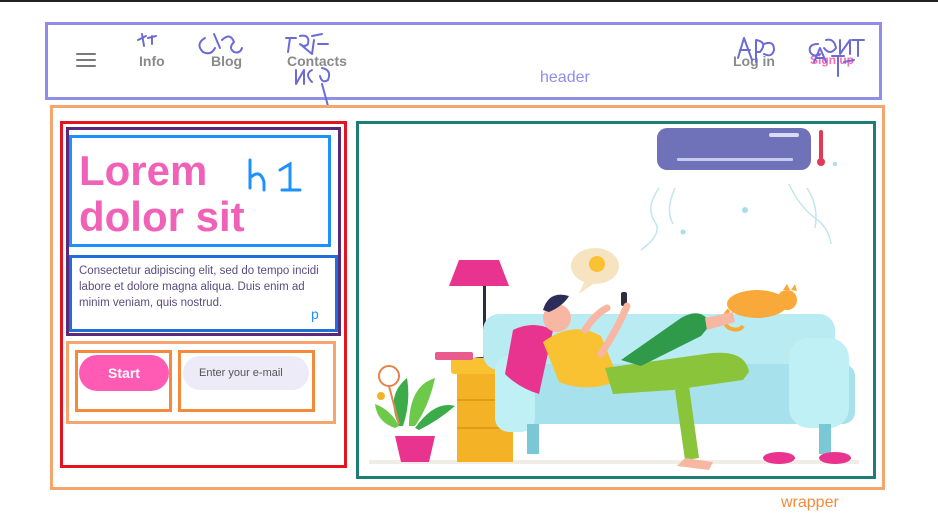  I want to click on cold-air-lines, so click(736, 217).